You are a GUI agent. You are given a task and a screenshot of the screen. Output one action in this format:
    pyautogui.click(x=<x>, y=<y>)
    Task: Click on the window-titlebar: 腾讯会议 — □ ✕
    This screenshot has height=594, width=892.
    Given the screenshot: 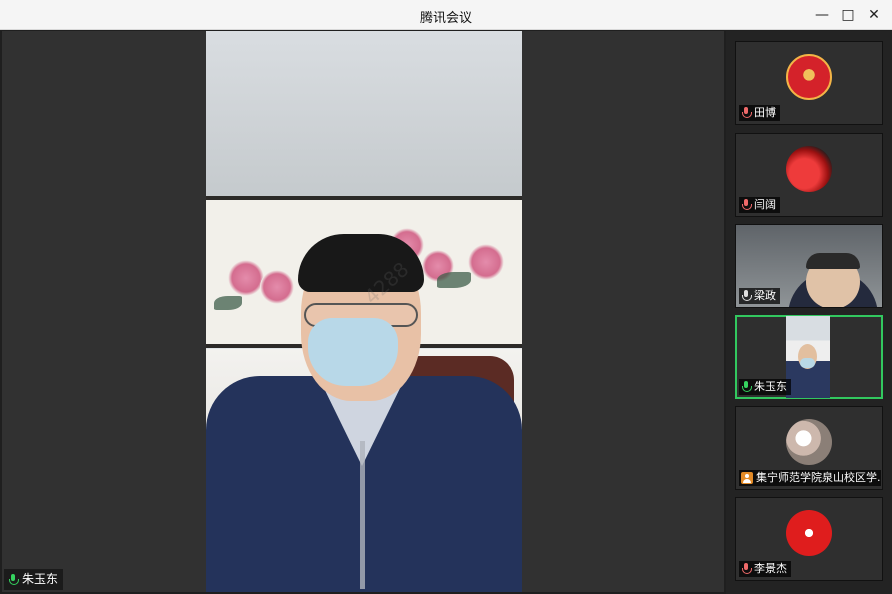 What is the action you would take?
    pyautogui.click(x=446, y=15)
    